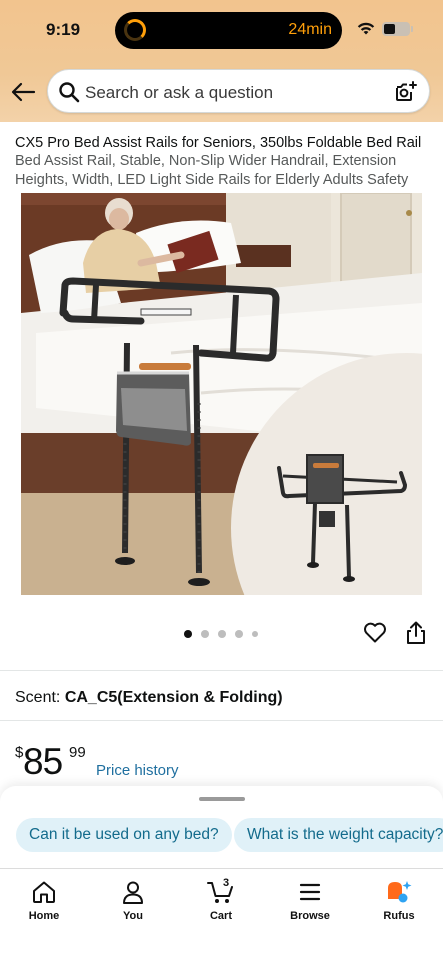  Describe the element at coordinates (228, 30) in the screenshot. I see `dynamic-island: 24min` at that location.